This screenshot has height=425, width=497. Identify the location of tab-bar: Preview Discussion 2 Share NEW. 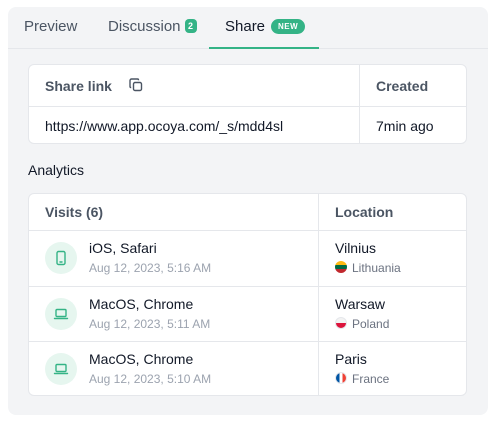
(248, 28).